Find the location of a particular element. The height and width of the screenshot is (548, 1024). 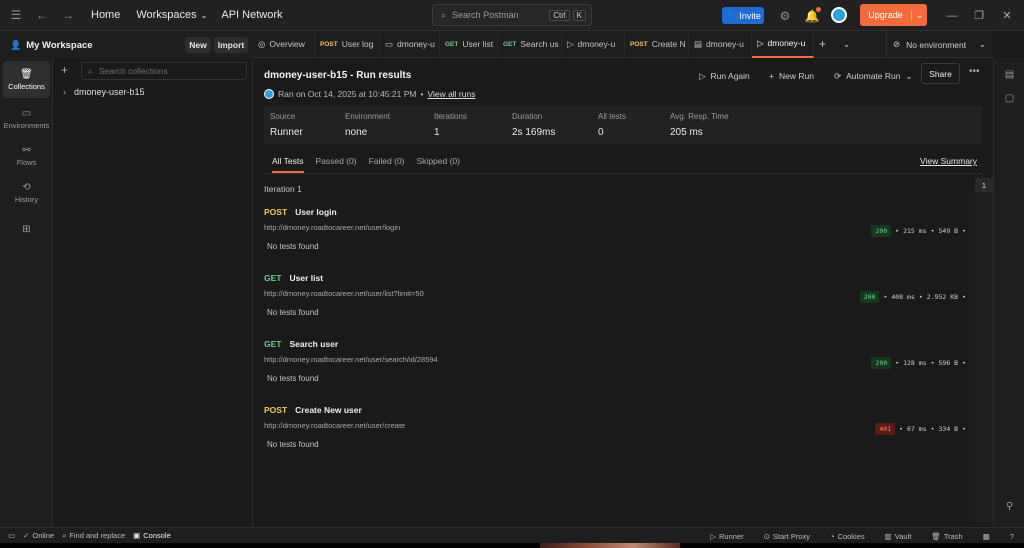

invite-button: 👤 Invite is located at coordinates (743, 15).